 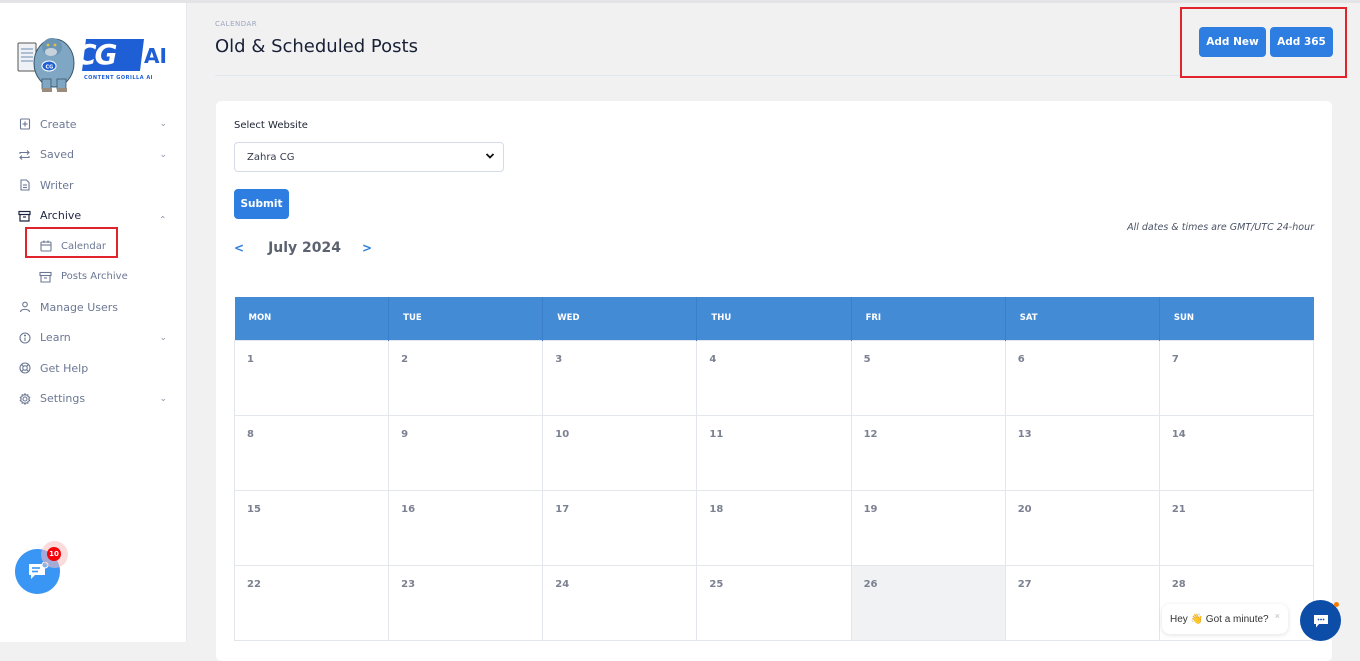 What do you see at coordinates (271, 157) in the screenshot?
I see `website-select-value: Zahra CG` at bounding box center [271, 157].